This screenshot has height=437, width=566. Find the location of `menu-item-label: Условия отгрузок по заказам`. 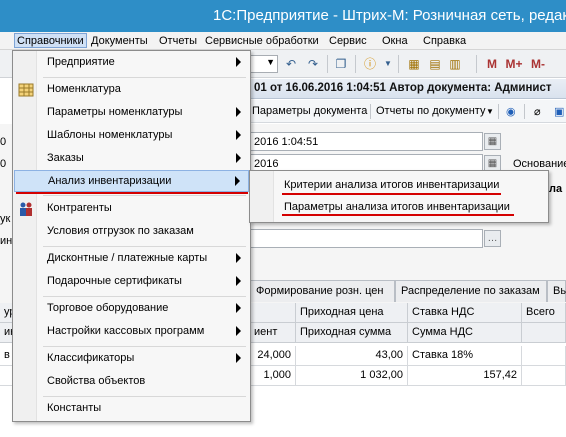

menu-item-label: Условия отгрузок по заказам is located at coordinates (120, 231).